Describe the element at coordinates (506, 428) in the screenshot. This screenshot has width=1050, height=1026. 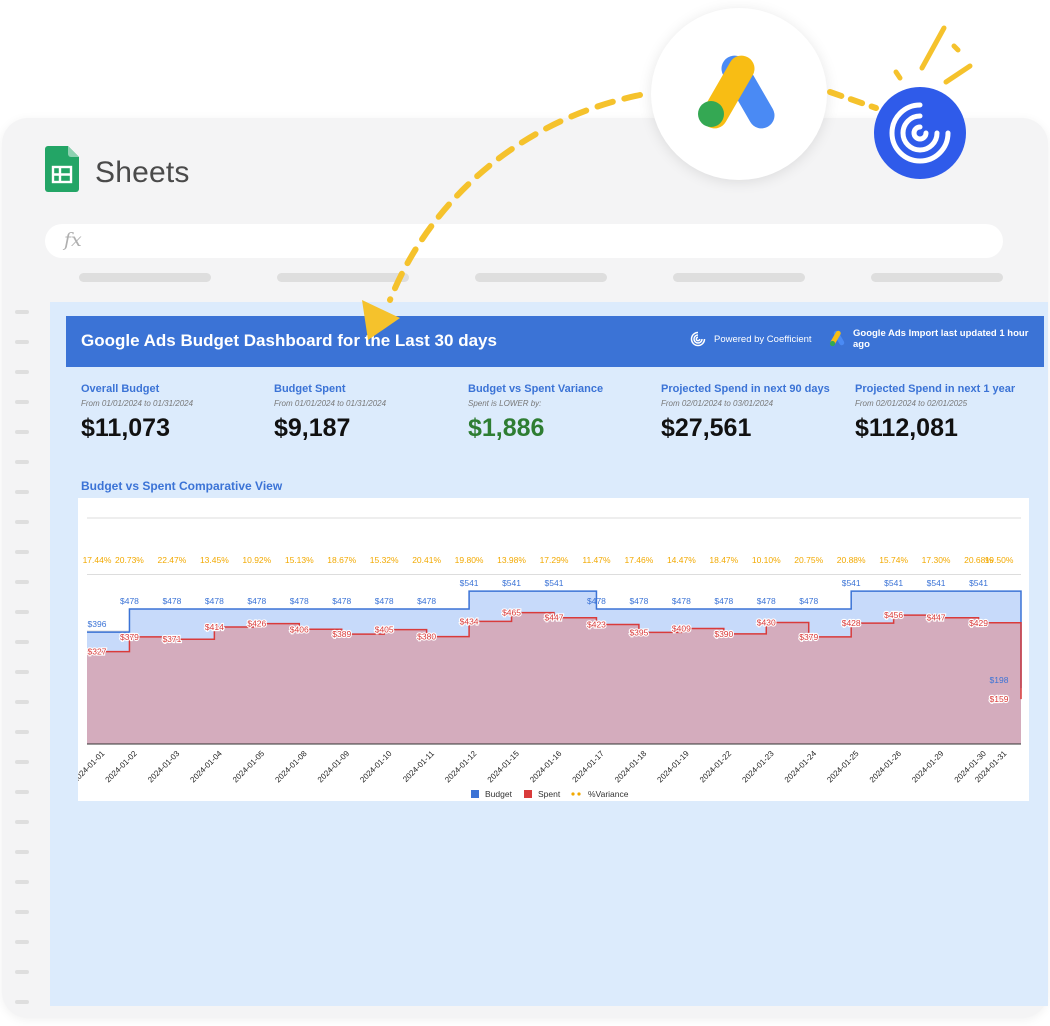
I see `kpi-value: $1,886` at that location.